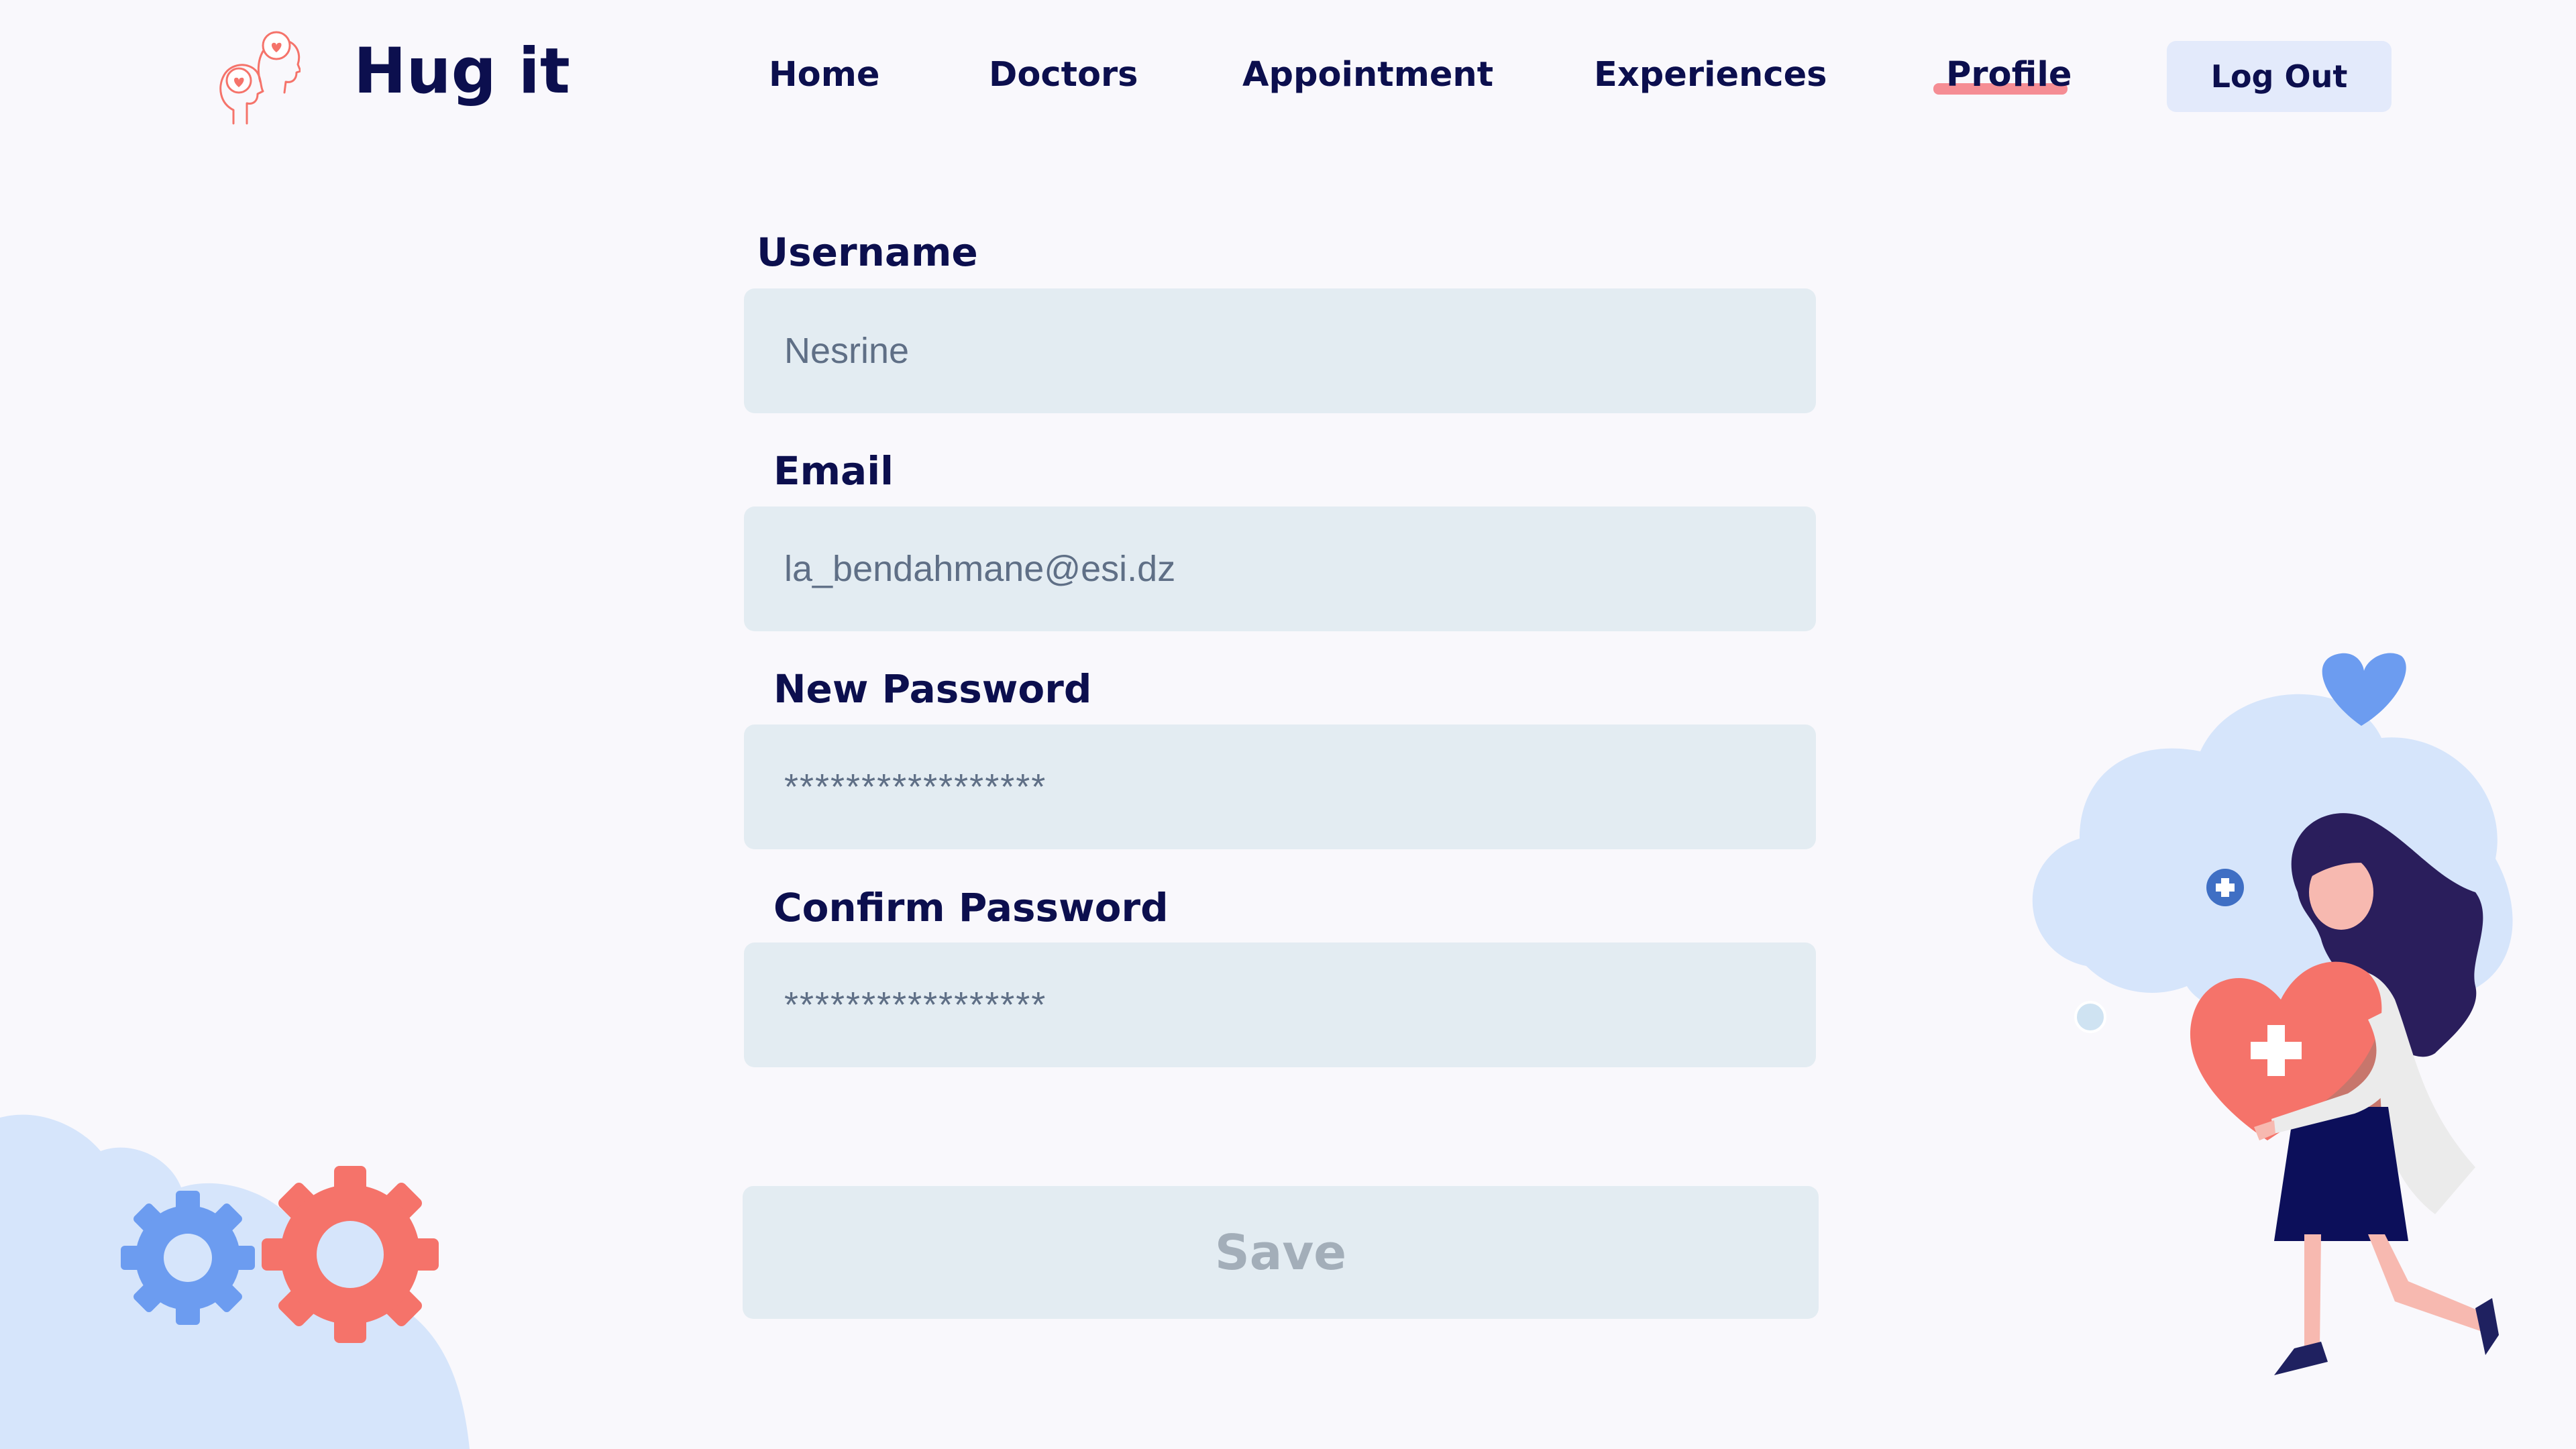 Image resolution: width=2576 pixels, height=1449 pixels. What do you see at coordinates (2090, 1017) in the screenshot?
I see `flower-icon` at bounding box center [2090, 1017].